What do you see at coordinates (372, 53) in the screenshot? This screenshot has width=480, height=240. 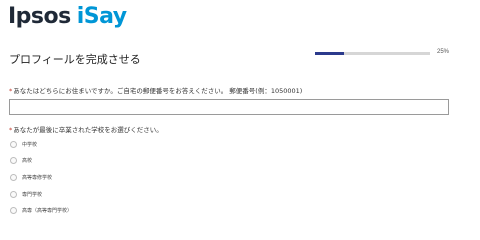 I see `progress-bar` at bounding box center [372, 53].